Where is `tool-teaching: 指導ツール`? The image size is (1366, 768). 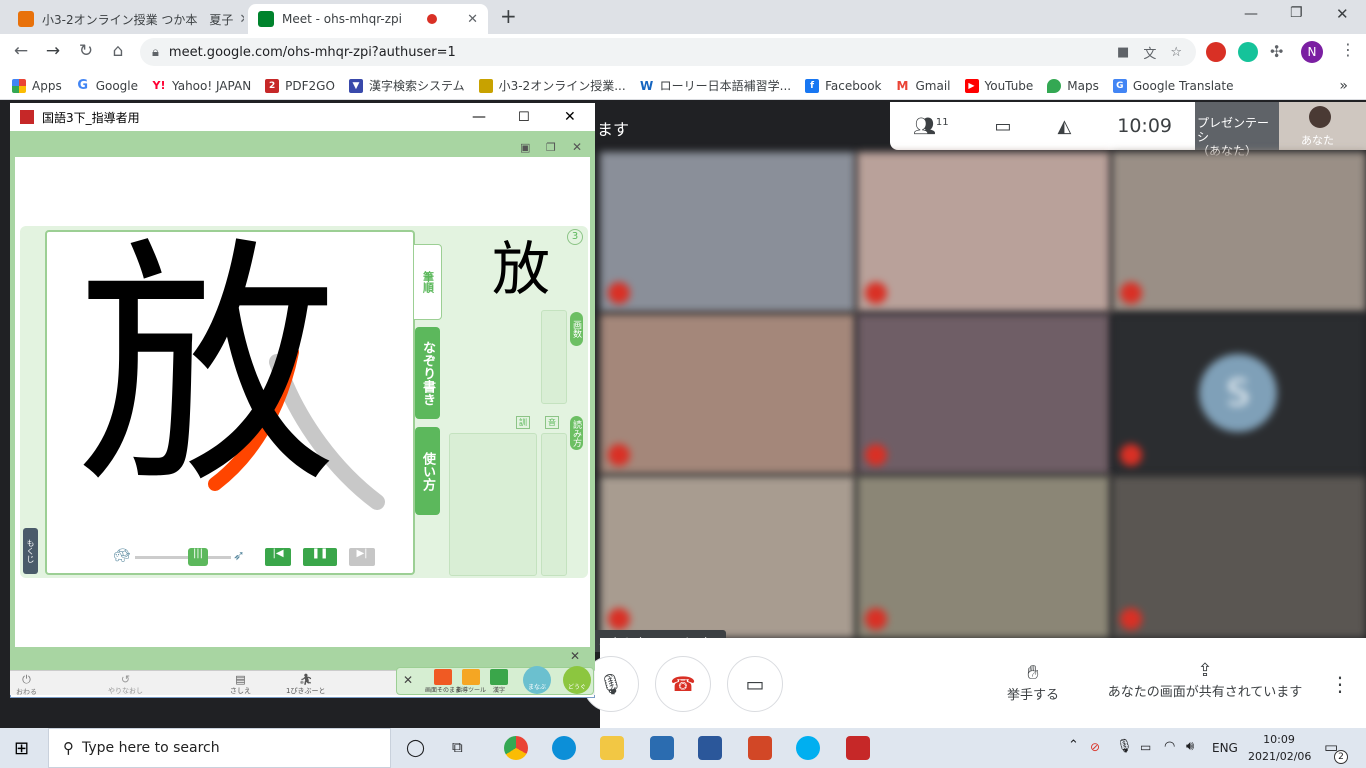 tool-teaching: 指導ツール is located at coordinates (471, 681).